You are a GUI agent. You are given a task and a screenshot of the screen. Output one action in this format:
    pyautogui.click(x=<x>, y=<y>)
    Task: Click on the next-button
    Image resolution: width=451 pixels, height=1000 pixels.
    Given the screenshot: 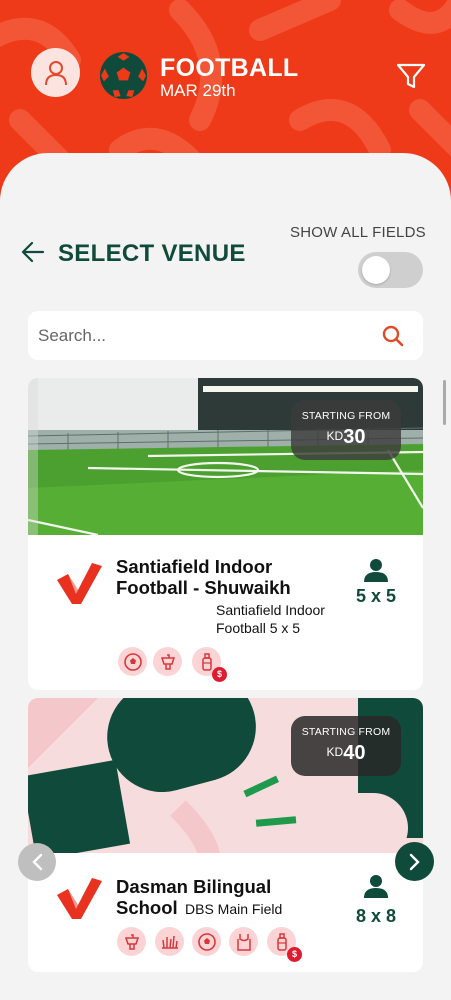 What is the action you would take?
    pyautogui.click(x=414, y=861)
    